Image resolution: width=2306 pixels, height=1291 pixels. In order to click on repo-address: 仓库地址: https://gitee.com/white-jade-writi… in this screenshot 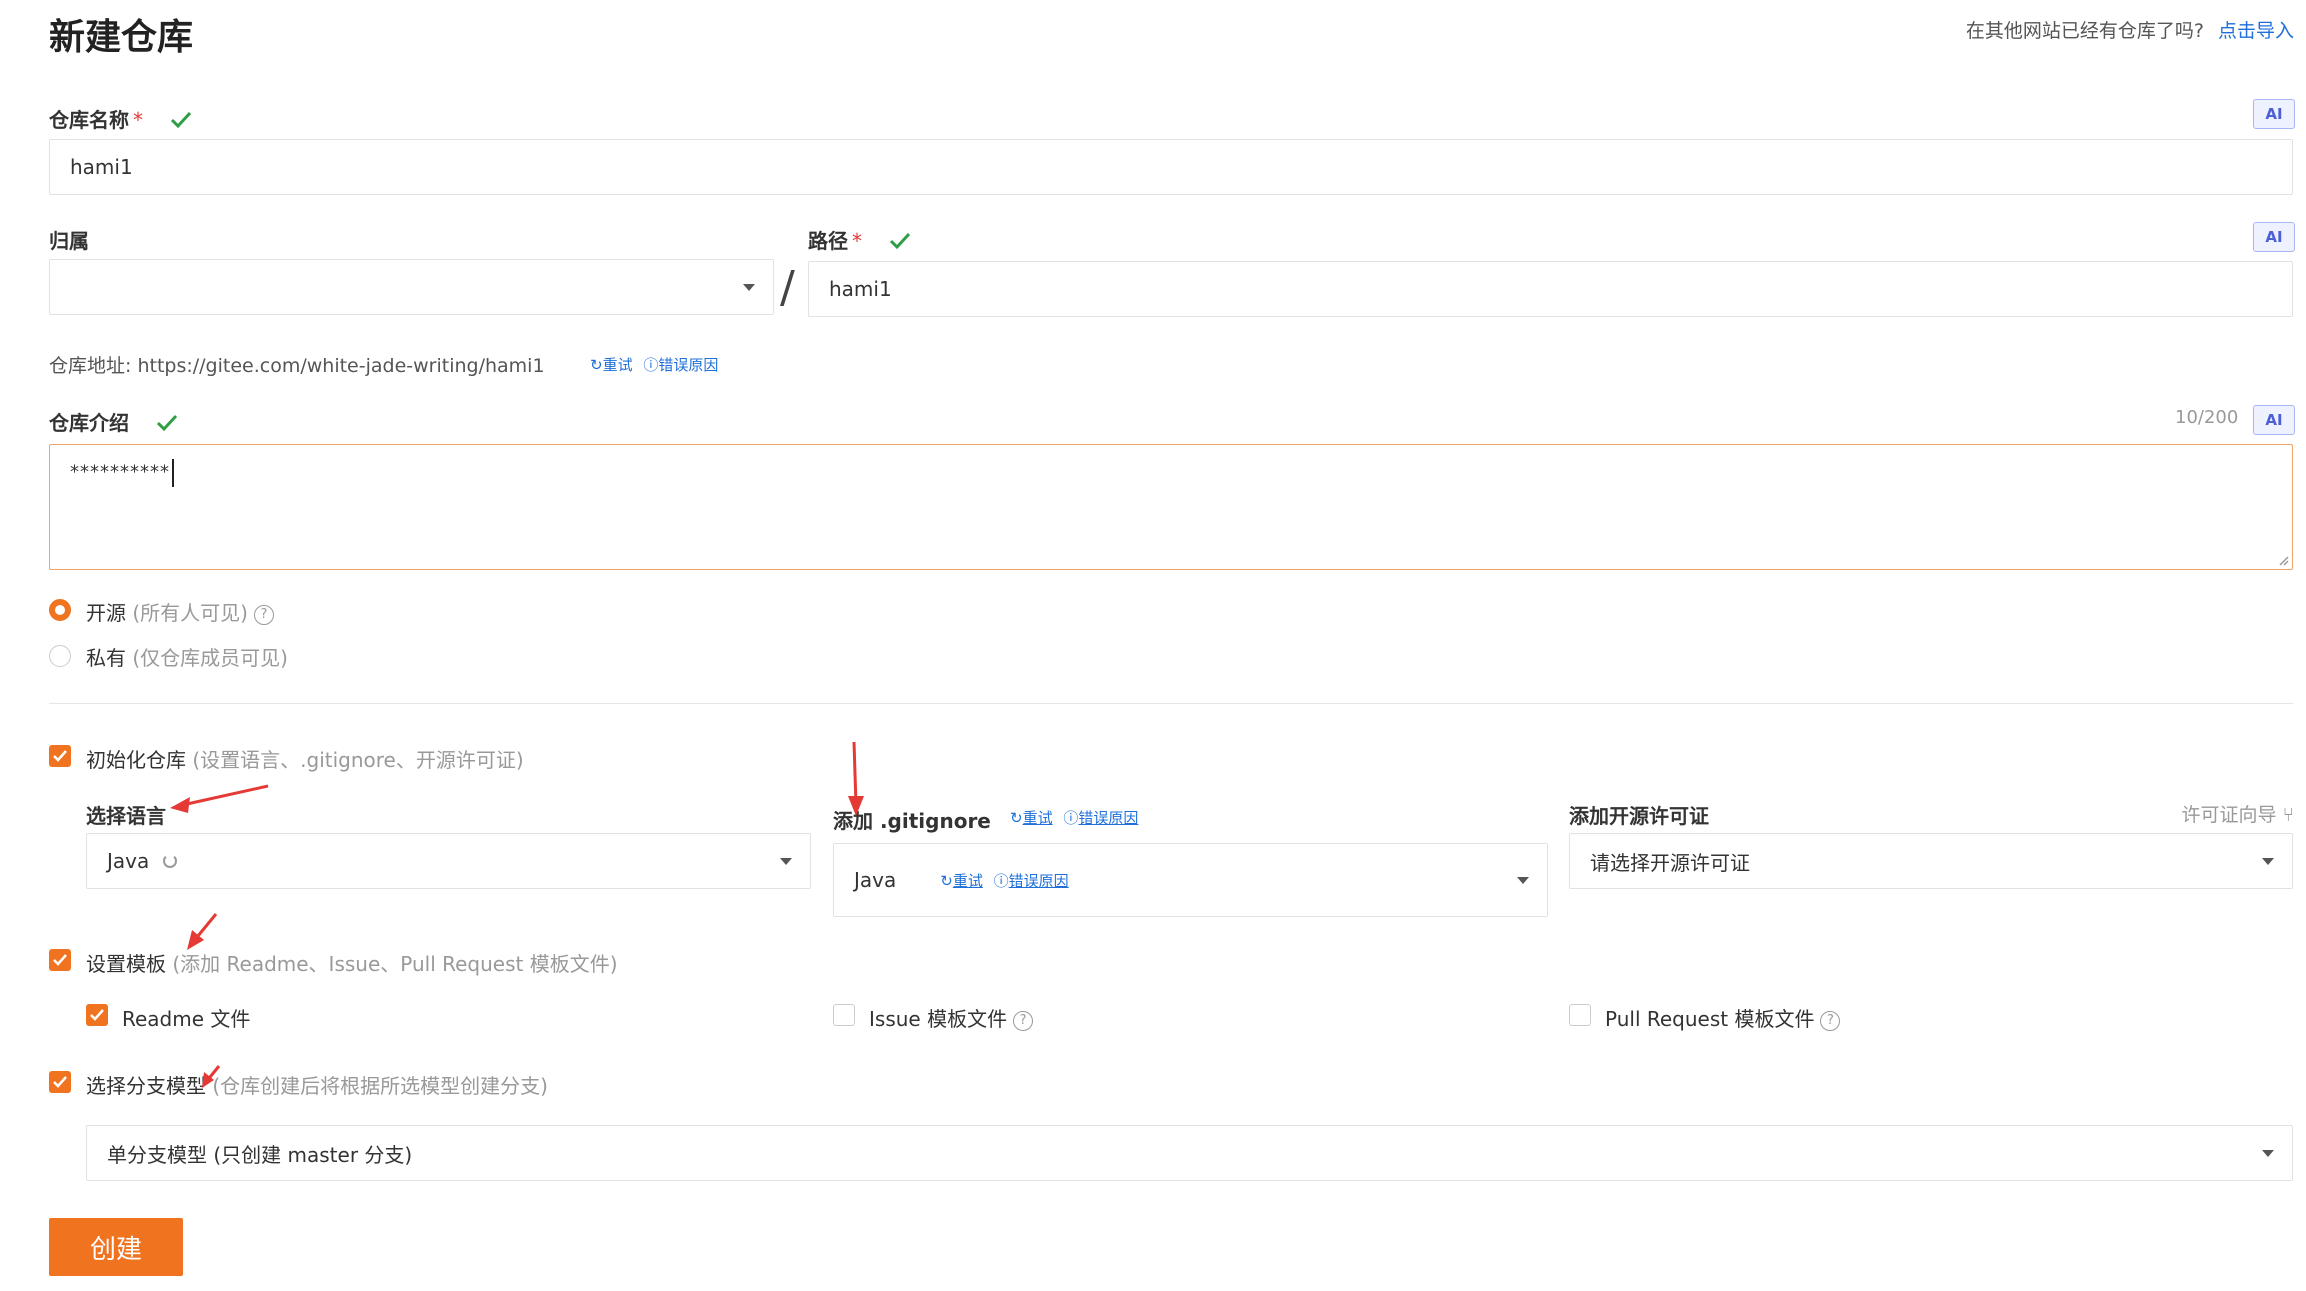, I will do `click(297, 366)`.